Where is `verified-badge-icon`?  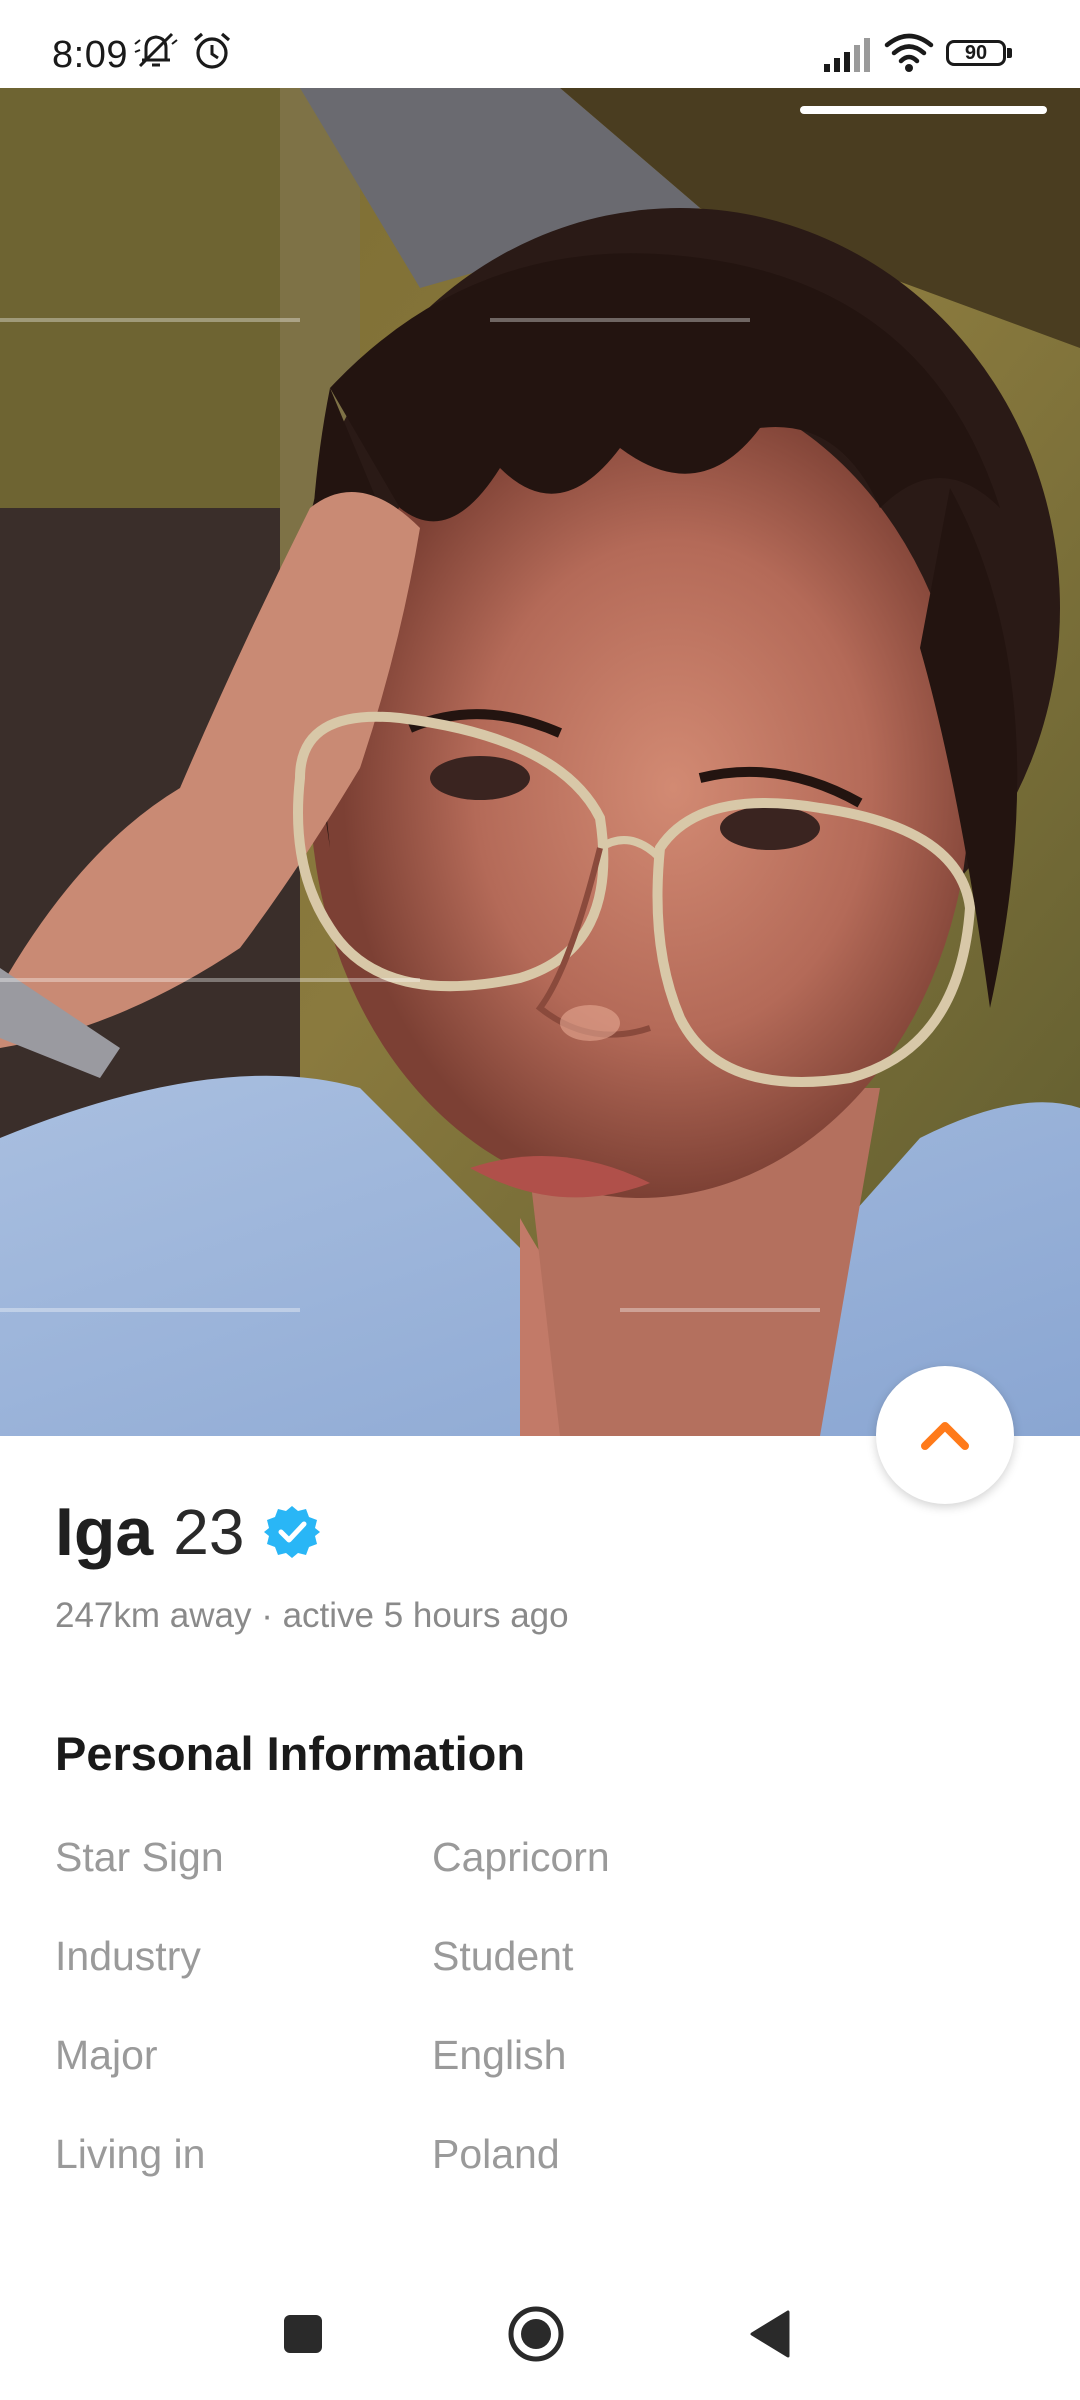 verified-badge-icon is located at coordinates (292, 1532).